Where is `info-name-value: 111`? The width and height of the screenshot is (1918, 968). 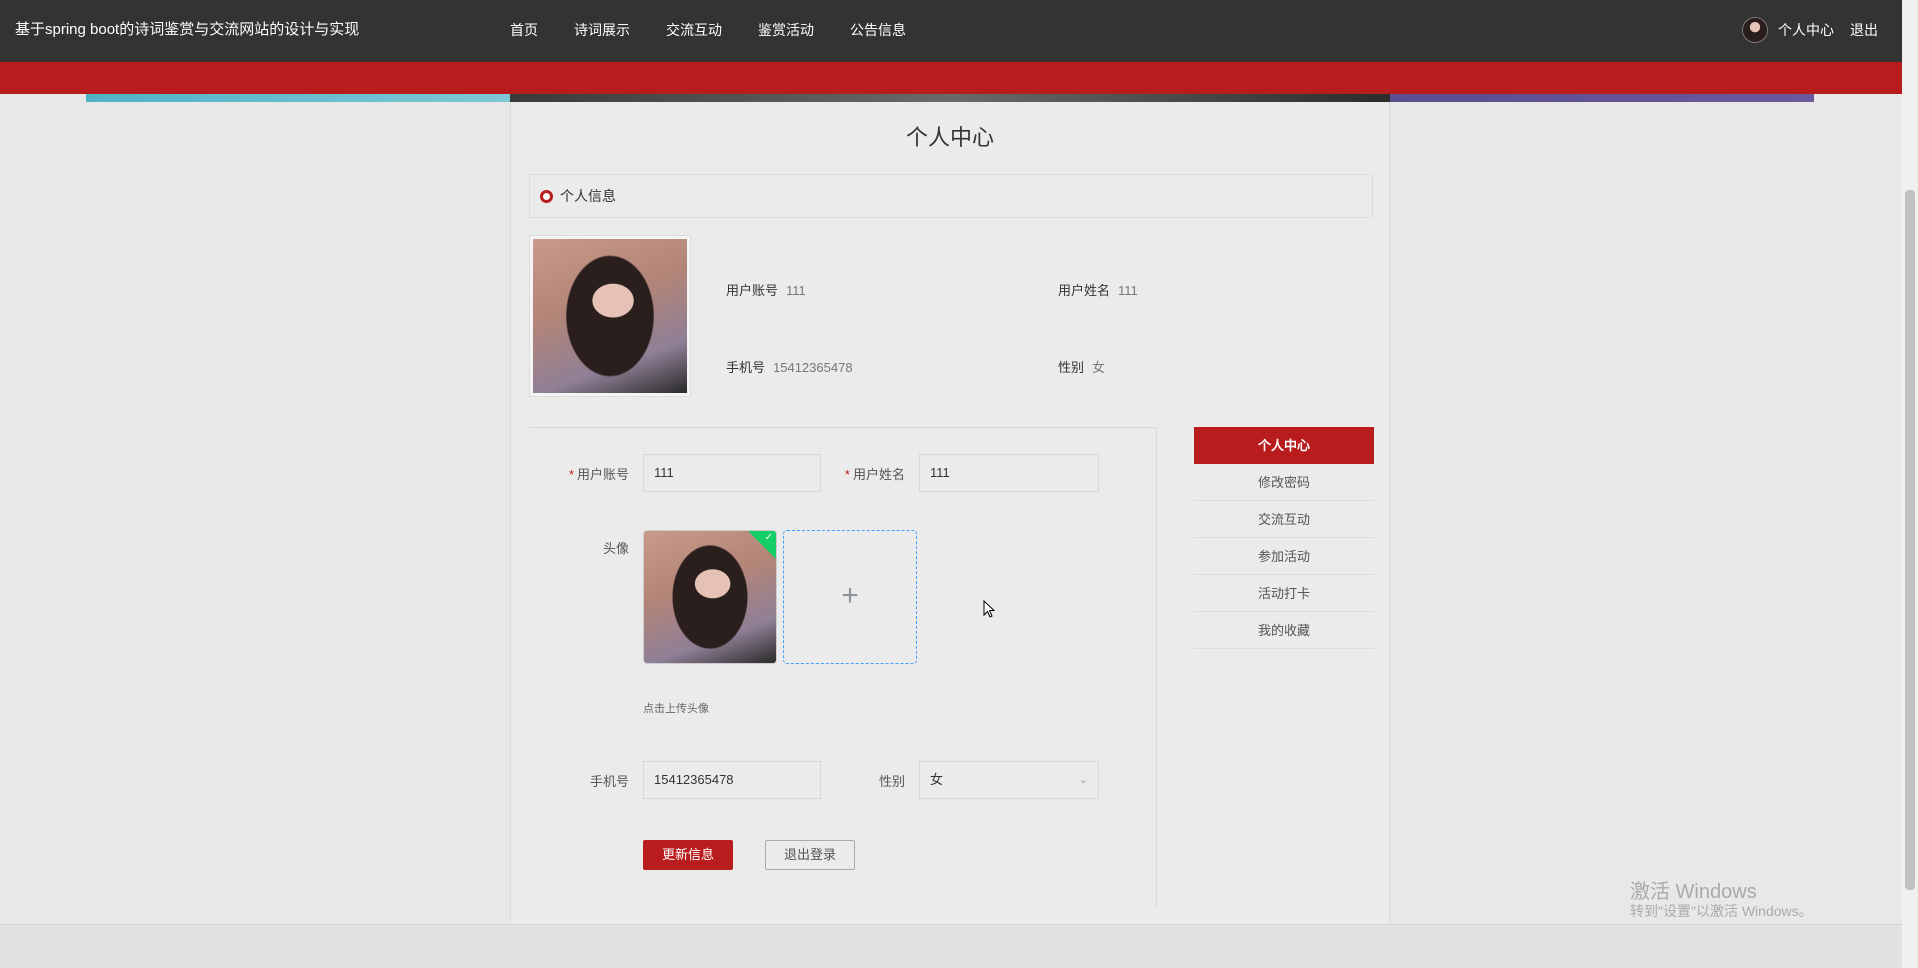
info-name-value: 111 is located at coordinates (1128, 290).